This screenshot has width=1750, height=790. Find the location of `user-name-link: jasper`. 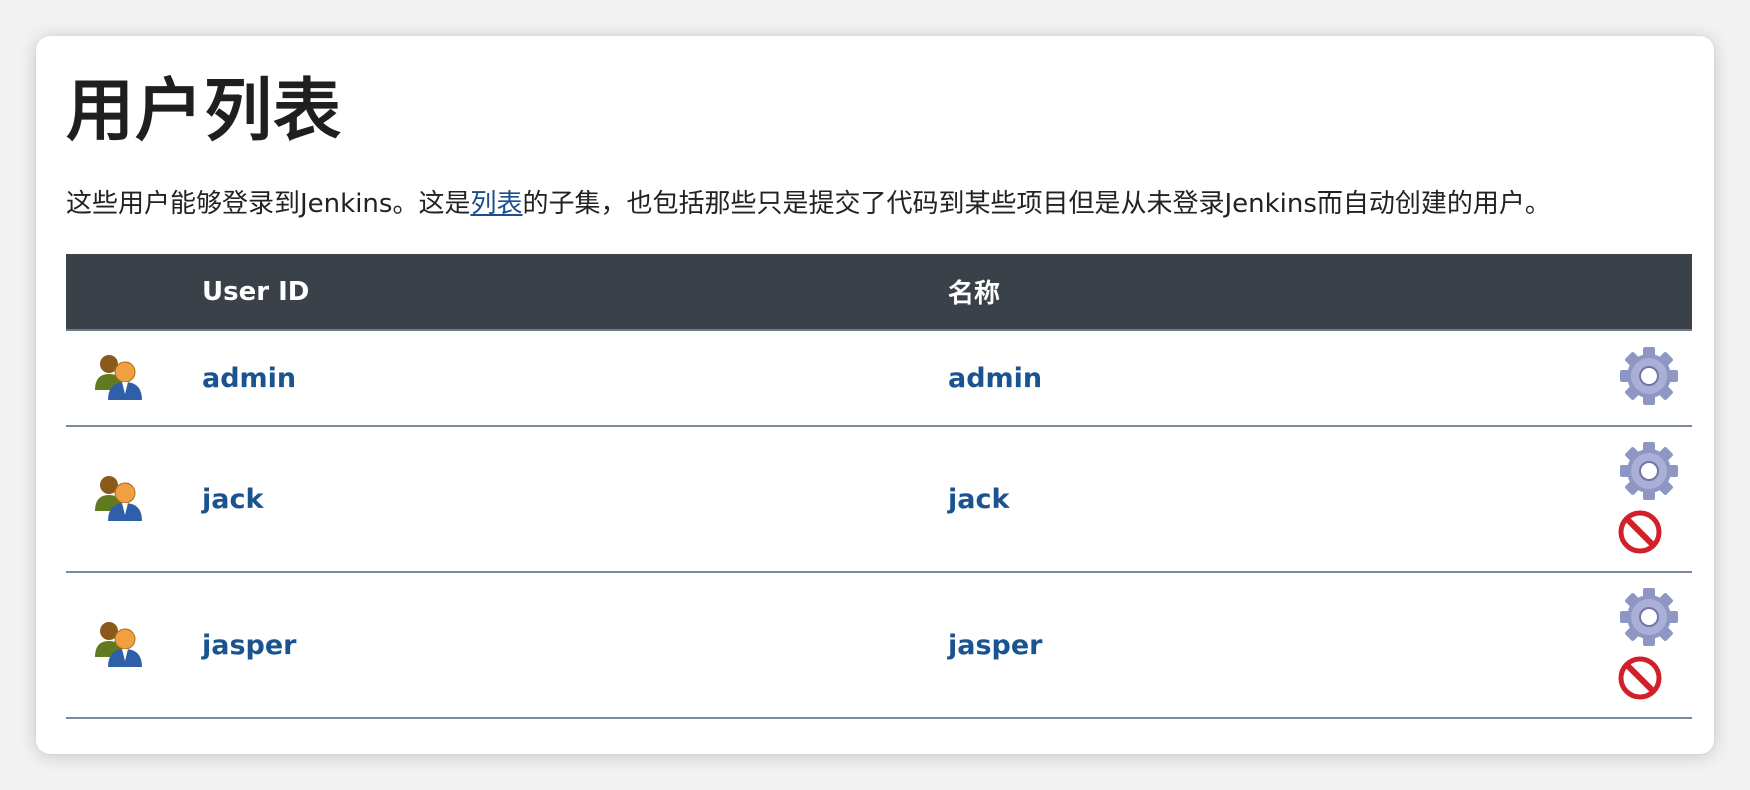

user-name-link: jasper is located at coordinates (995, 645).